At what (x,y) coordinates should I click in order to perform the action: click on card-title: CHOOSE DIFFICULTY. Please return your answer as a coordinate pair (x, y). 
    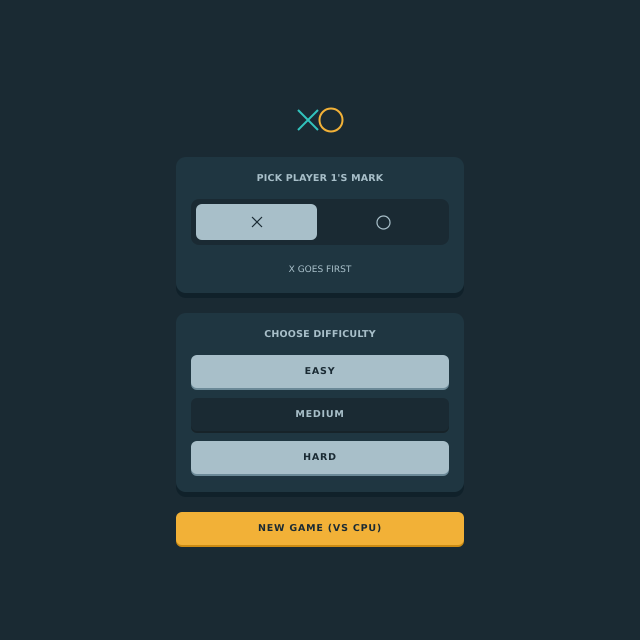
    Looking at the image, I should click on (320, 334).